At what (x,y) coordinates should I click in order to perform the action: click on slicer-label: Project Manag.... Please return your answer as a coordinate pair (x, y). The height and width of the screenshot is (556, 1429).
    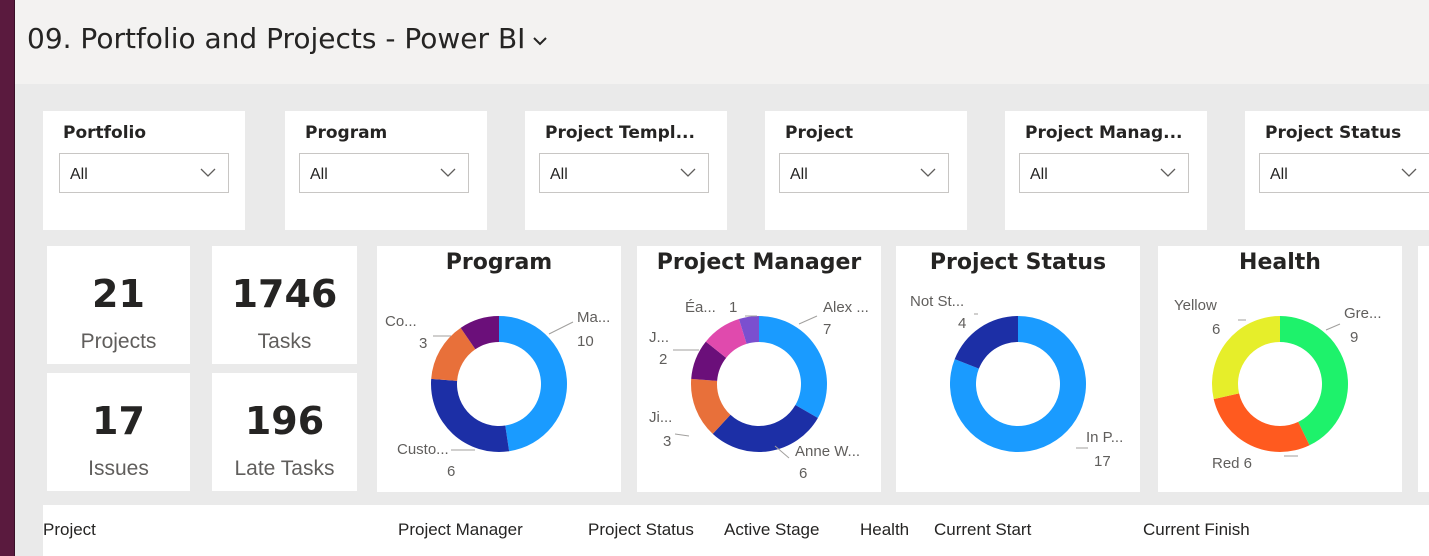
    Looking at the image, I should click on (1104, 133).